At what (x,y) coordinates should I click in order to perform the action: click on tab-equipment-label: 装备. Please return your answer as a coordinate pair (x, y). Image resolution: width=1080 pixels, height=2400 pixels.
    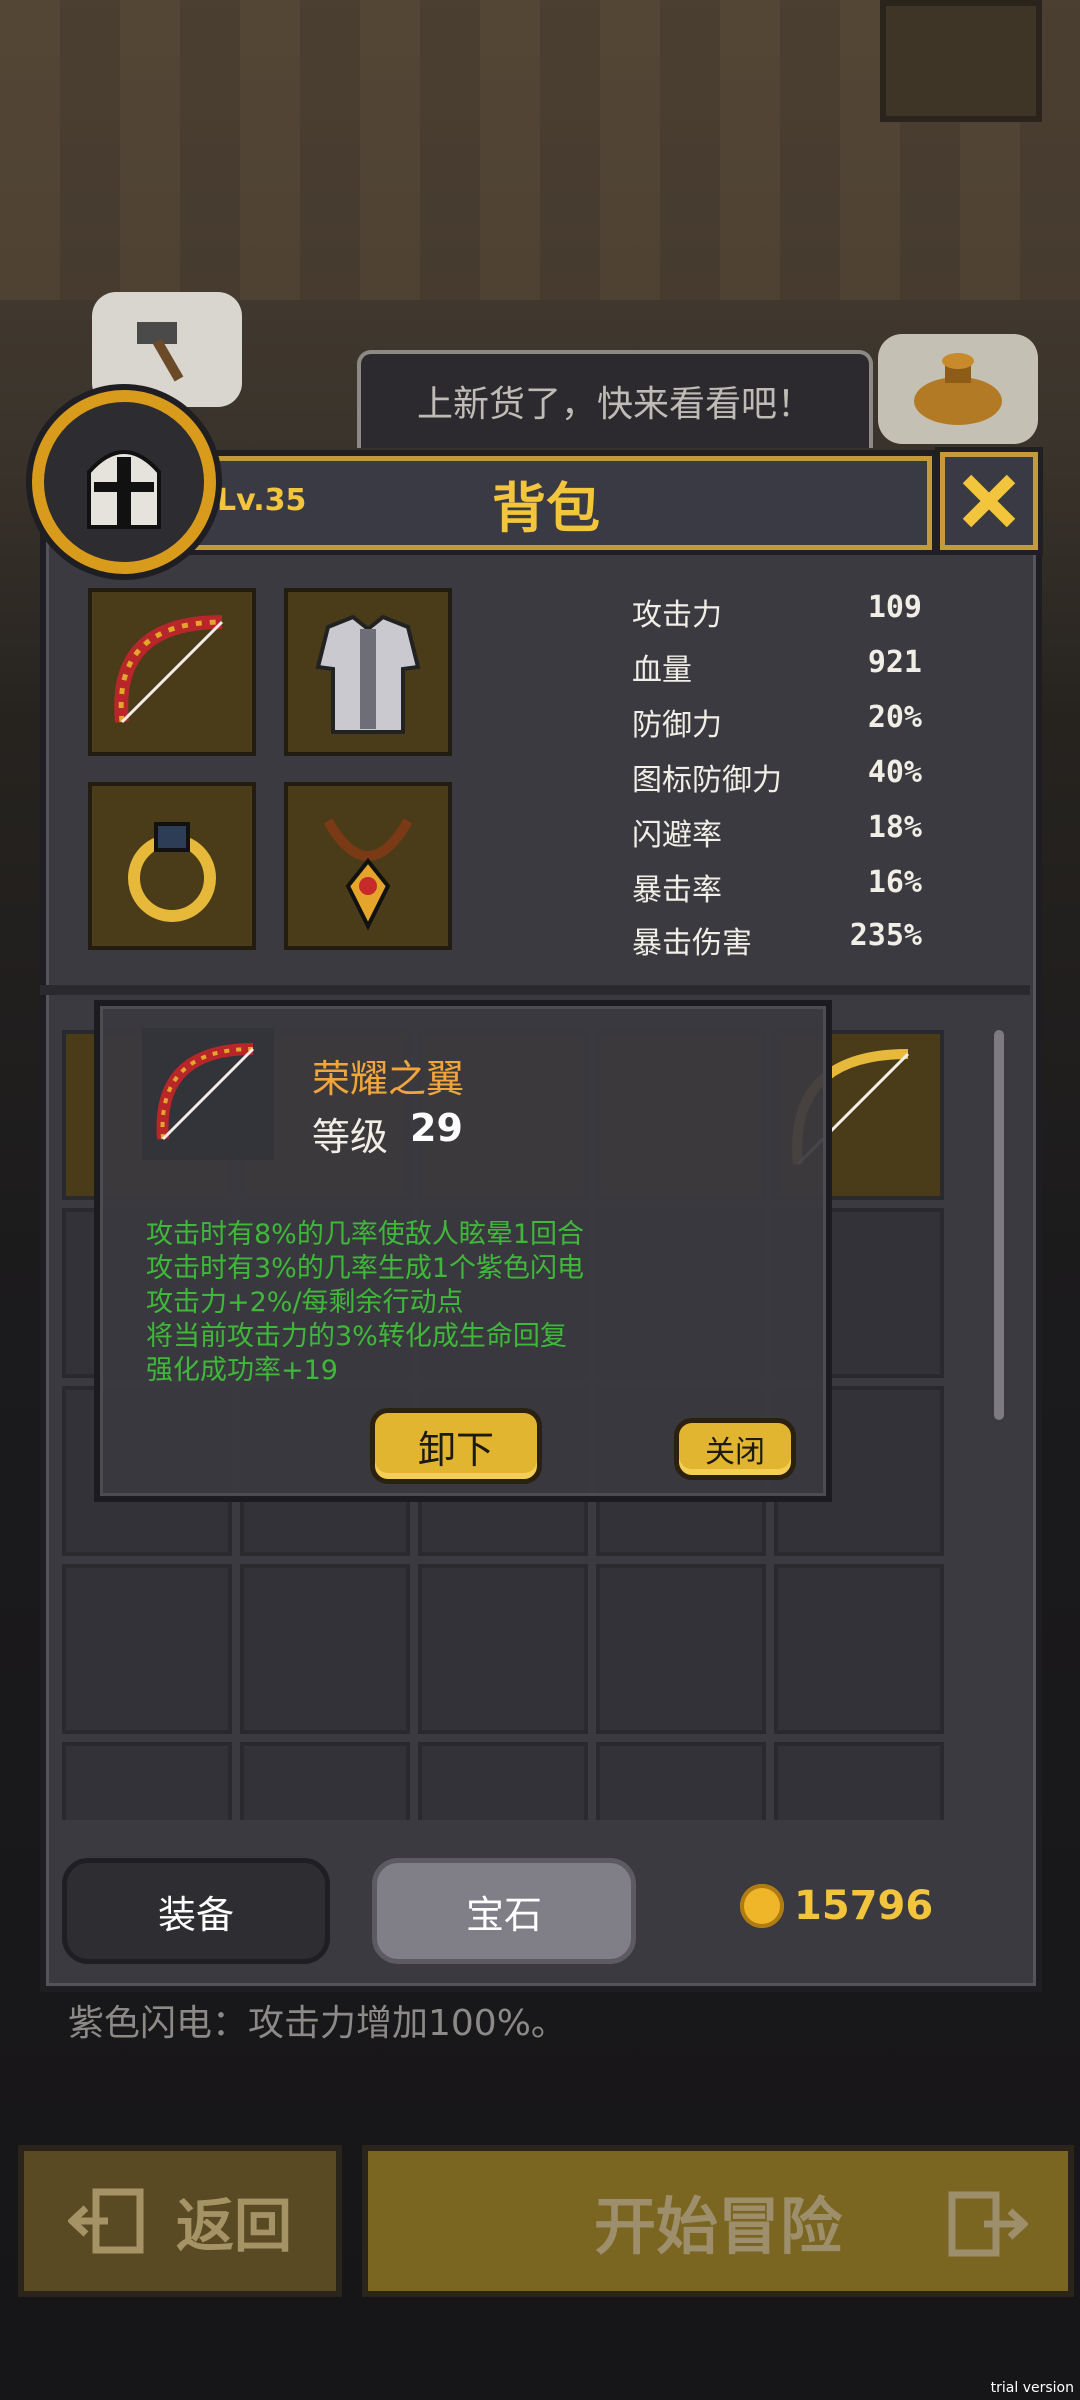
    Looking at the image, I should click on (195, 1914).